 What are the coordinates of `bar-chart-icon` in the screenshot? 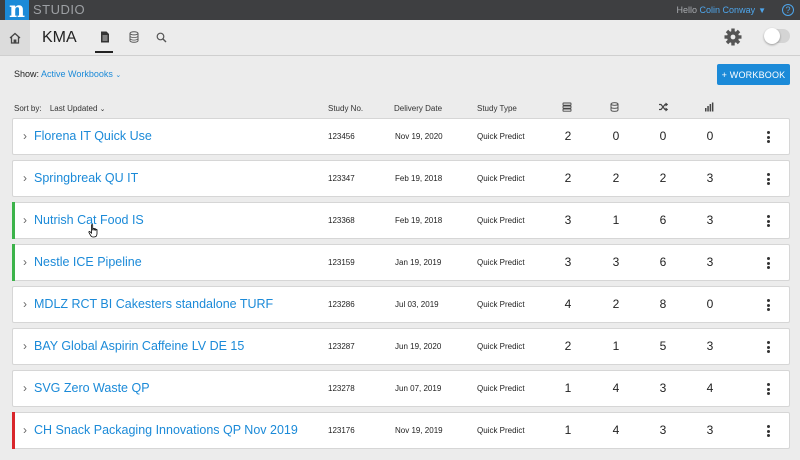 It's located at (709, 107).